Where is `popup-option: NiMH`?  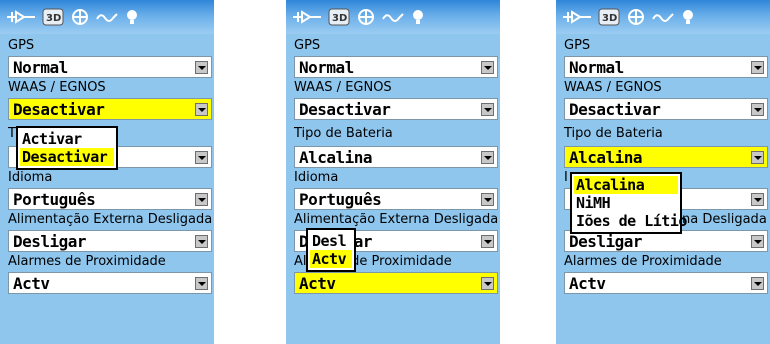 popup-option: NiMH is located at coordinates (626, 203).